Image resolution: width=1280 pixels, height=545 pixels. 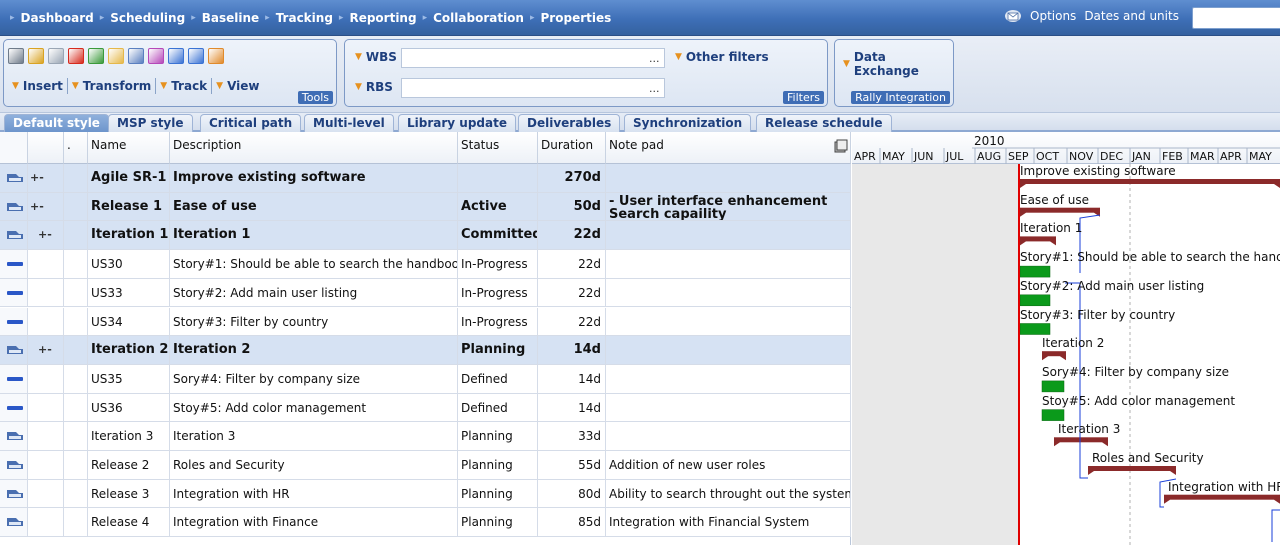 I want to click on status-cell: Committed, so click(x=498, y=236).